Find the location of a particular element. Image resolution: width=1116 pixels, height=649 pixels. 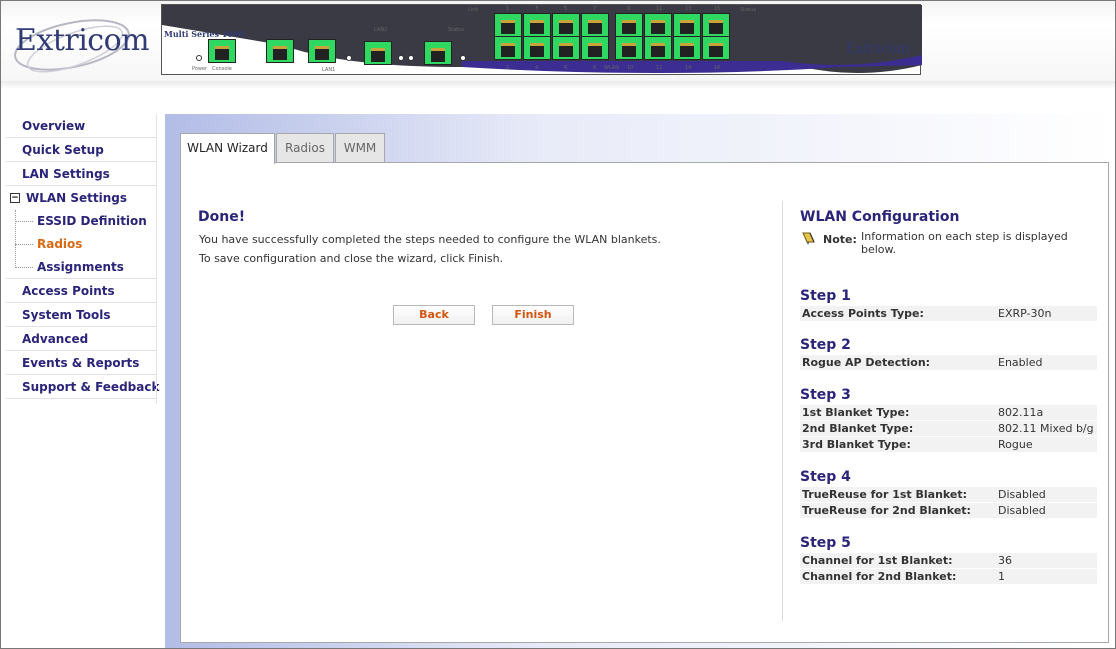

step-title: Step 4 is located at coordinates (825, 477).